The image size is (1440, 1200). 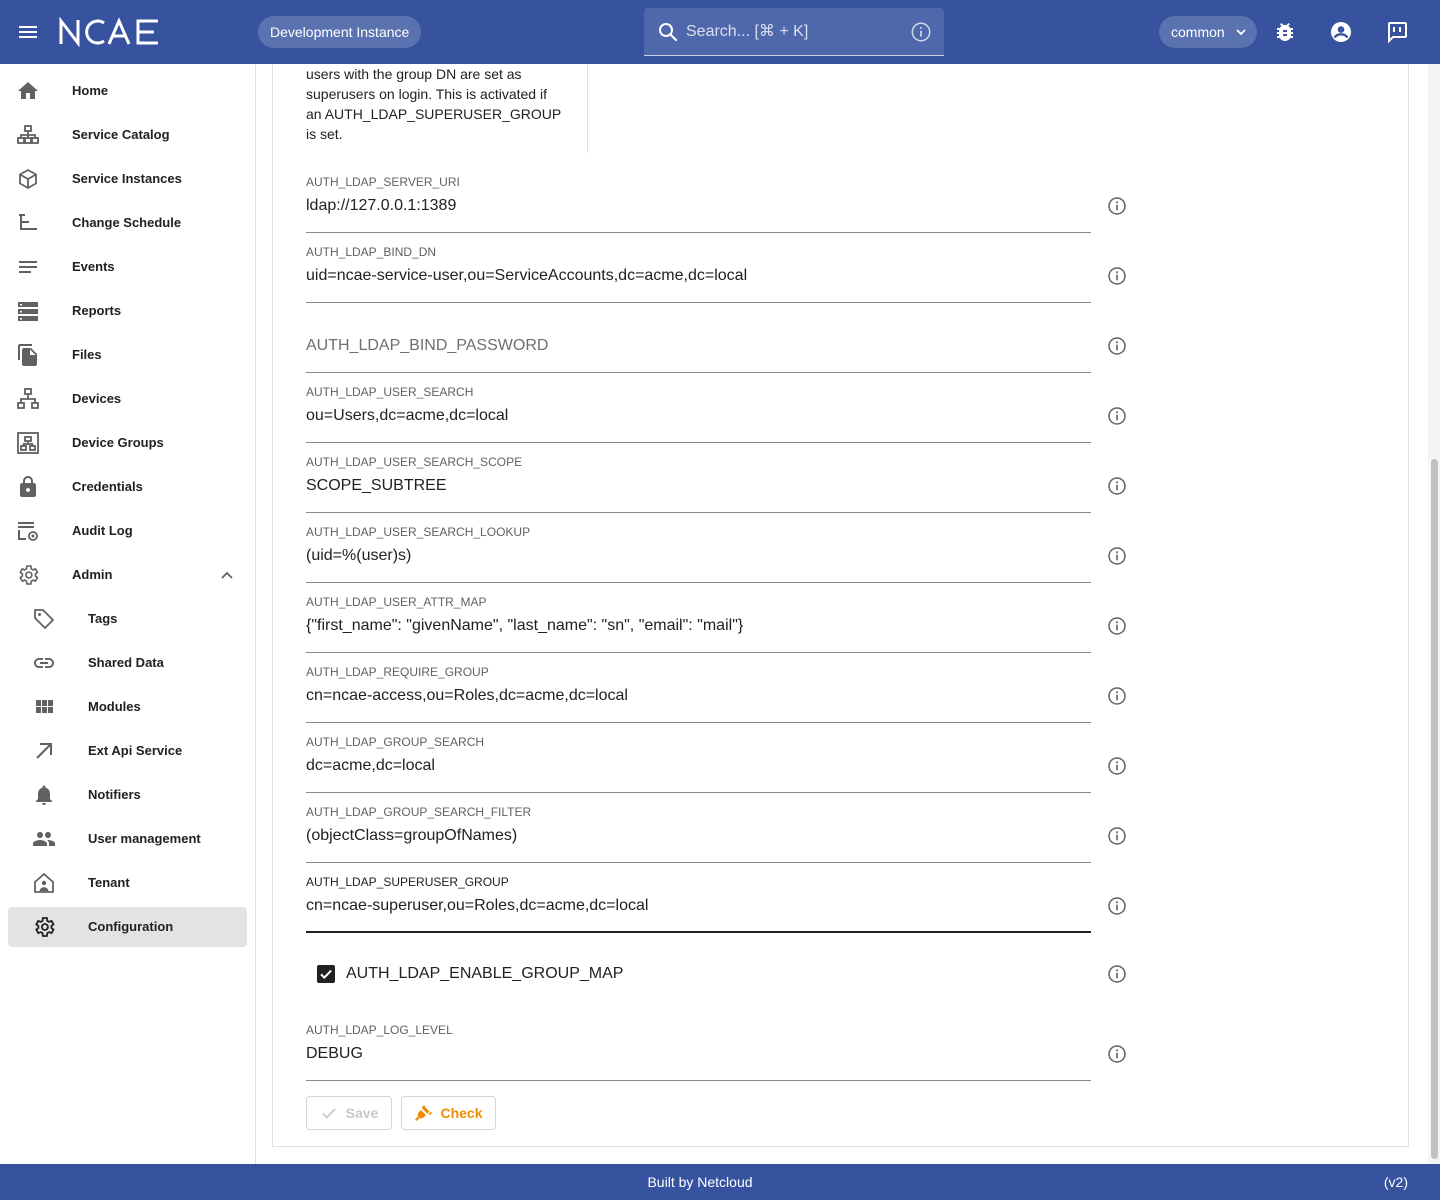 I want to click on sidebar-item-ext-api-service: Ext Api Service, so click(x=127, y=751).